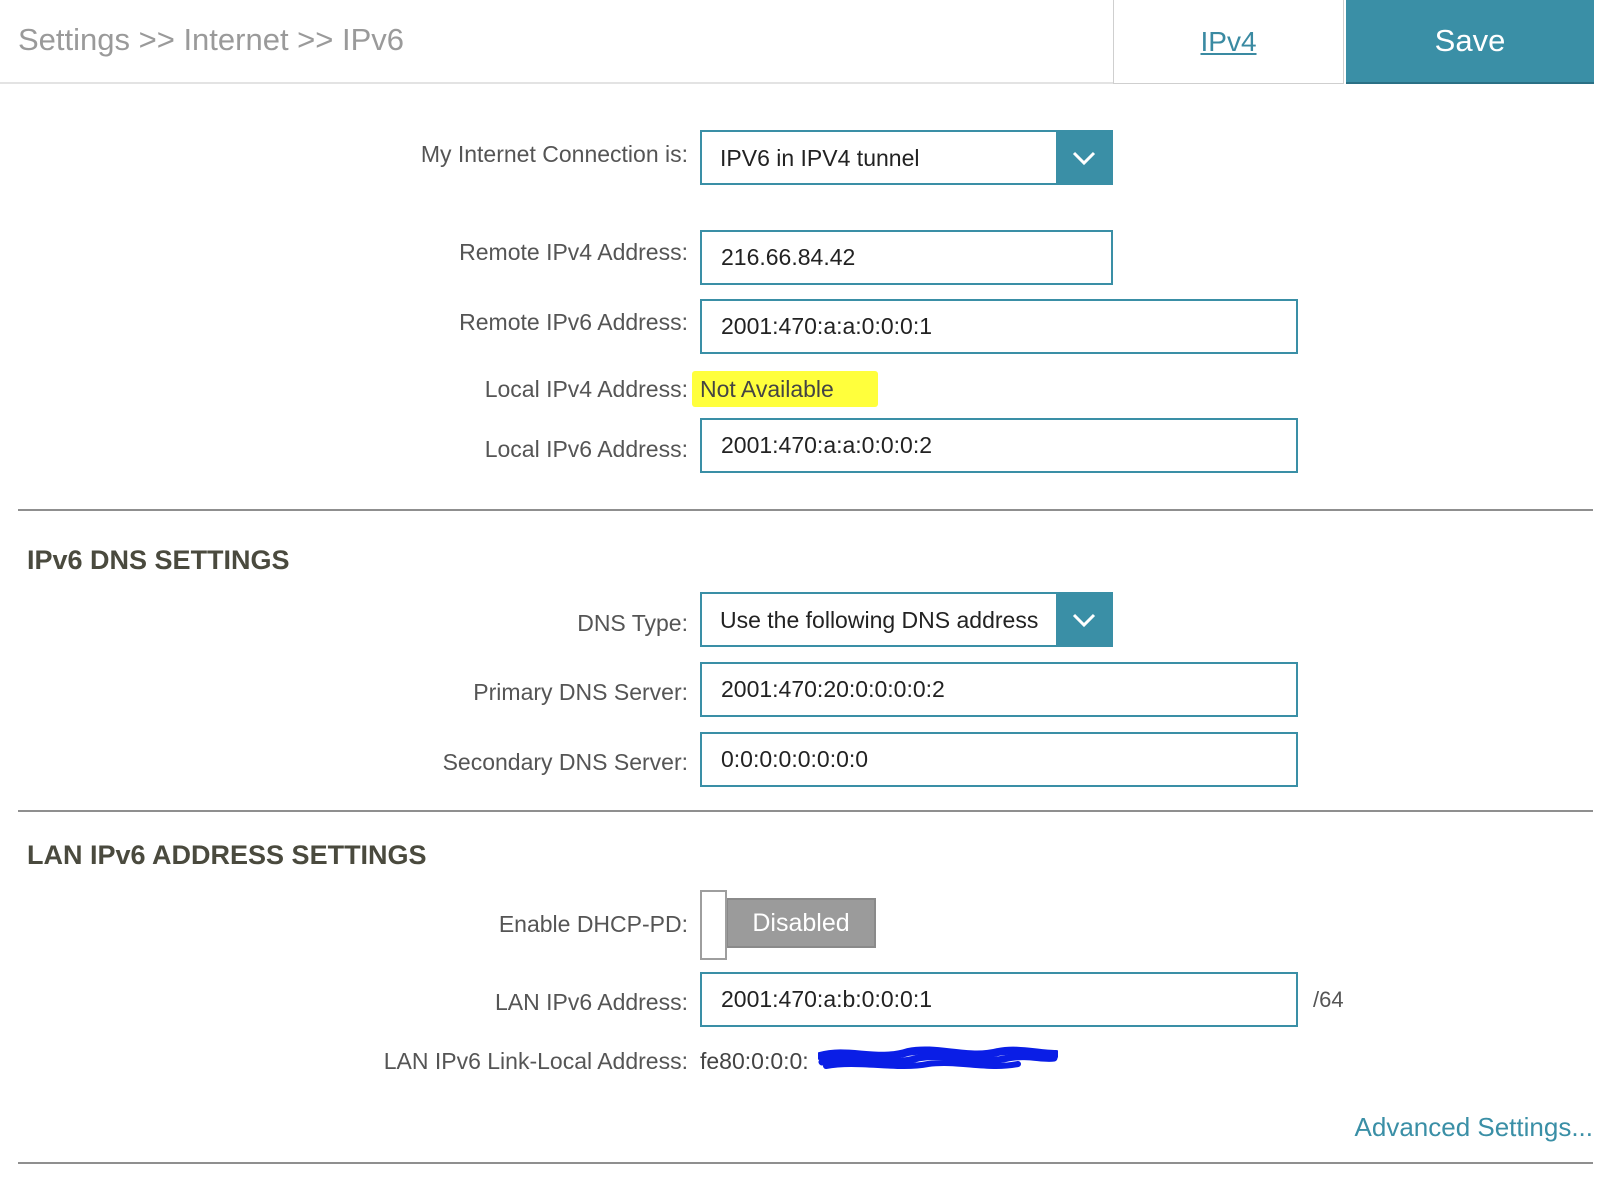 This screenshot has width=1613, height=1180. Describe the element at coordinates (586, 389) in the screenshot. I see `local-ipv4-label: Local IPv4 Address:` at that location.